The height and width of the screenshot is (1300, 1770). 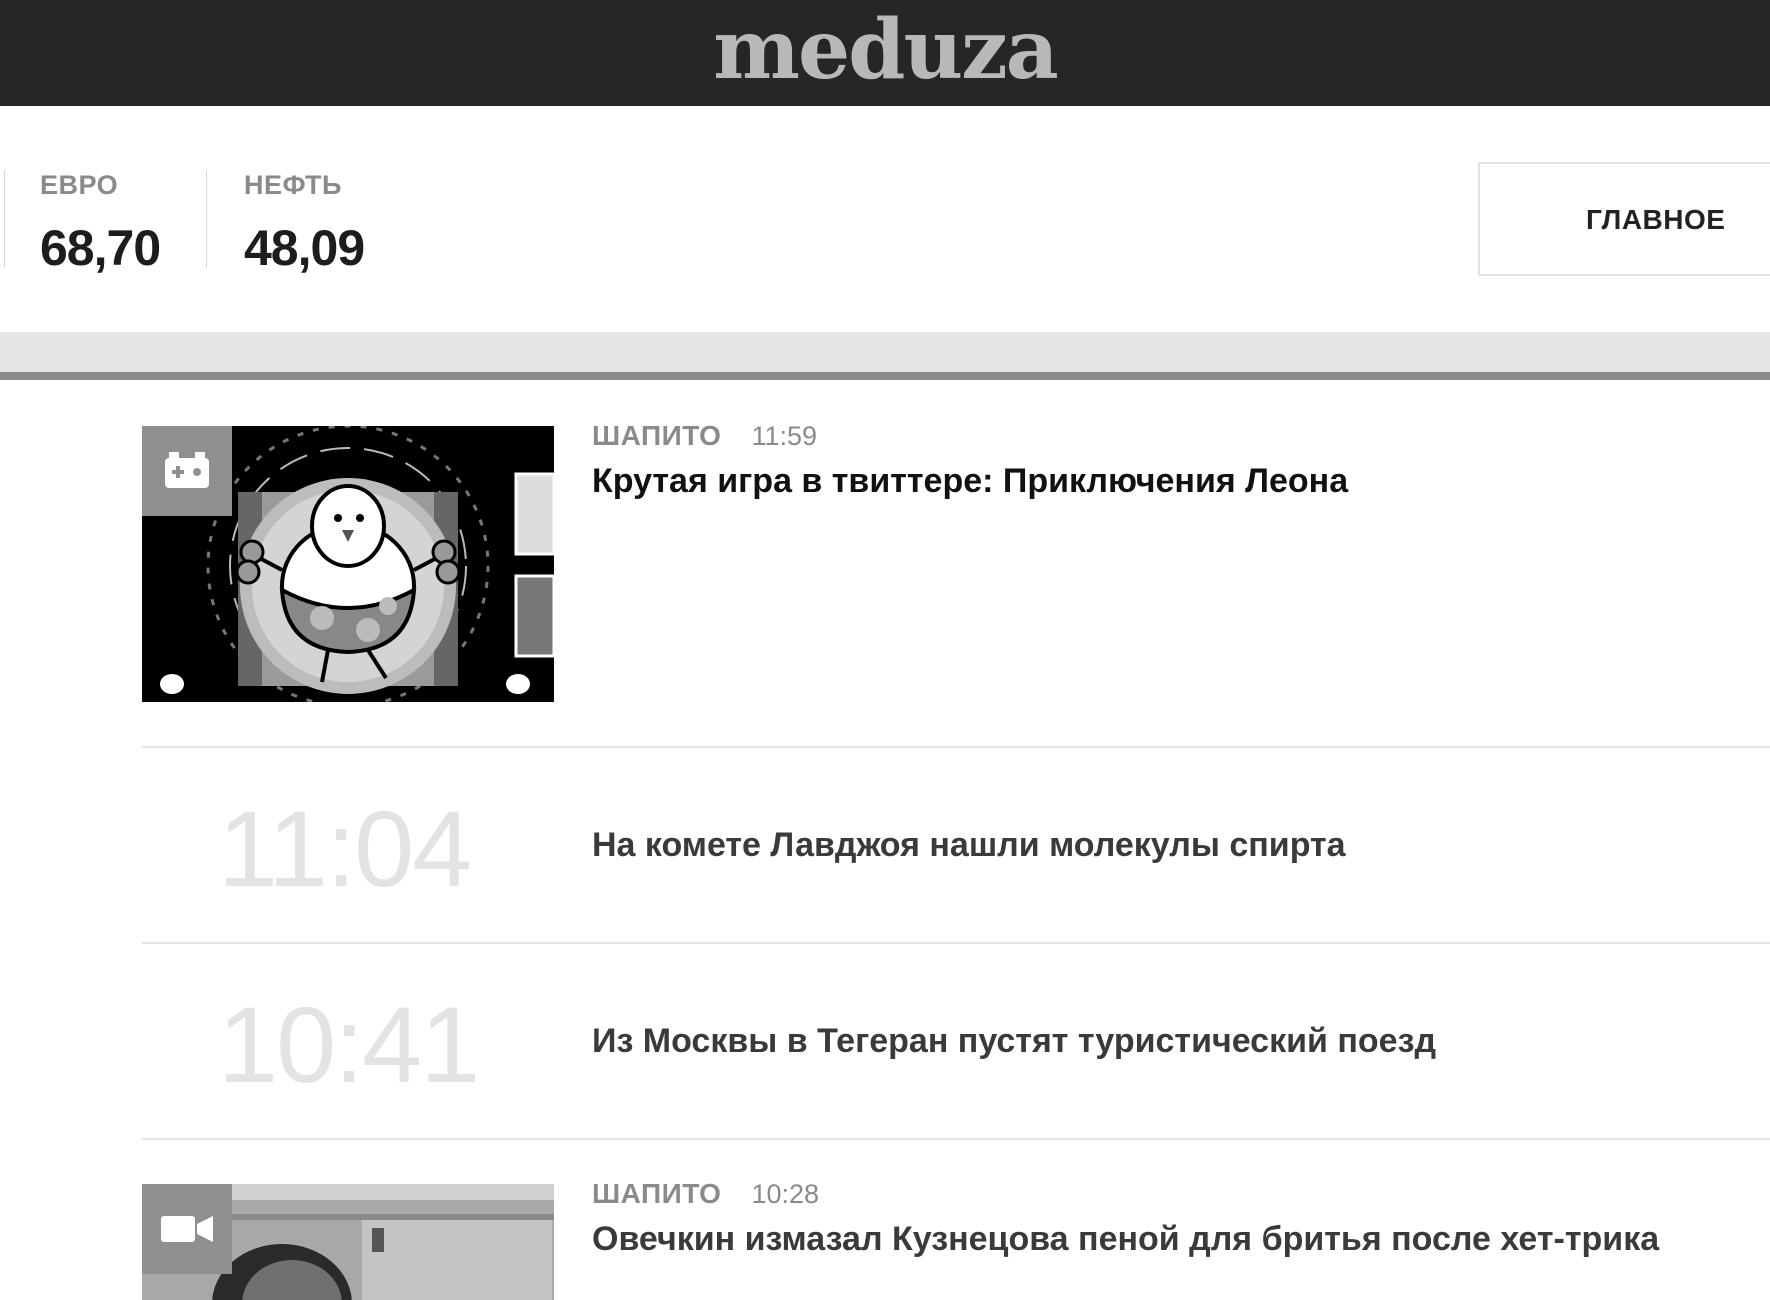 I want to click on rate-value: 48,09, so click(x=304, y=248).